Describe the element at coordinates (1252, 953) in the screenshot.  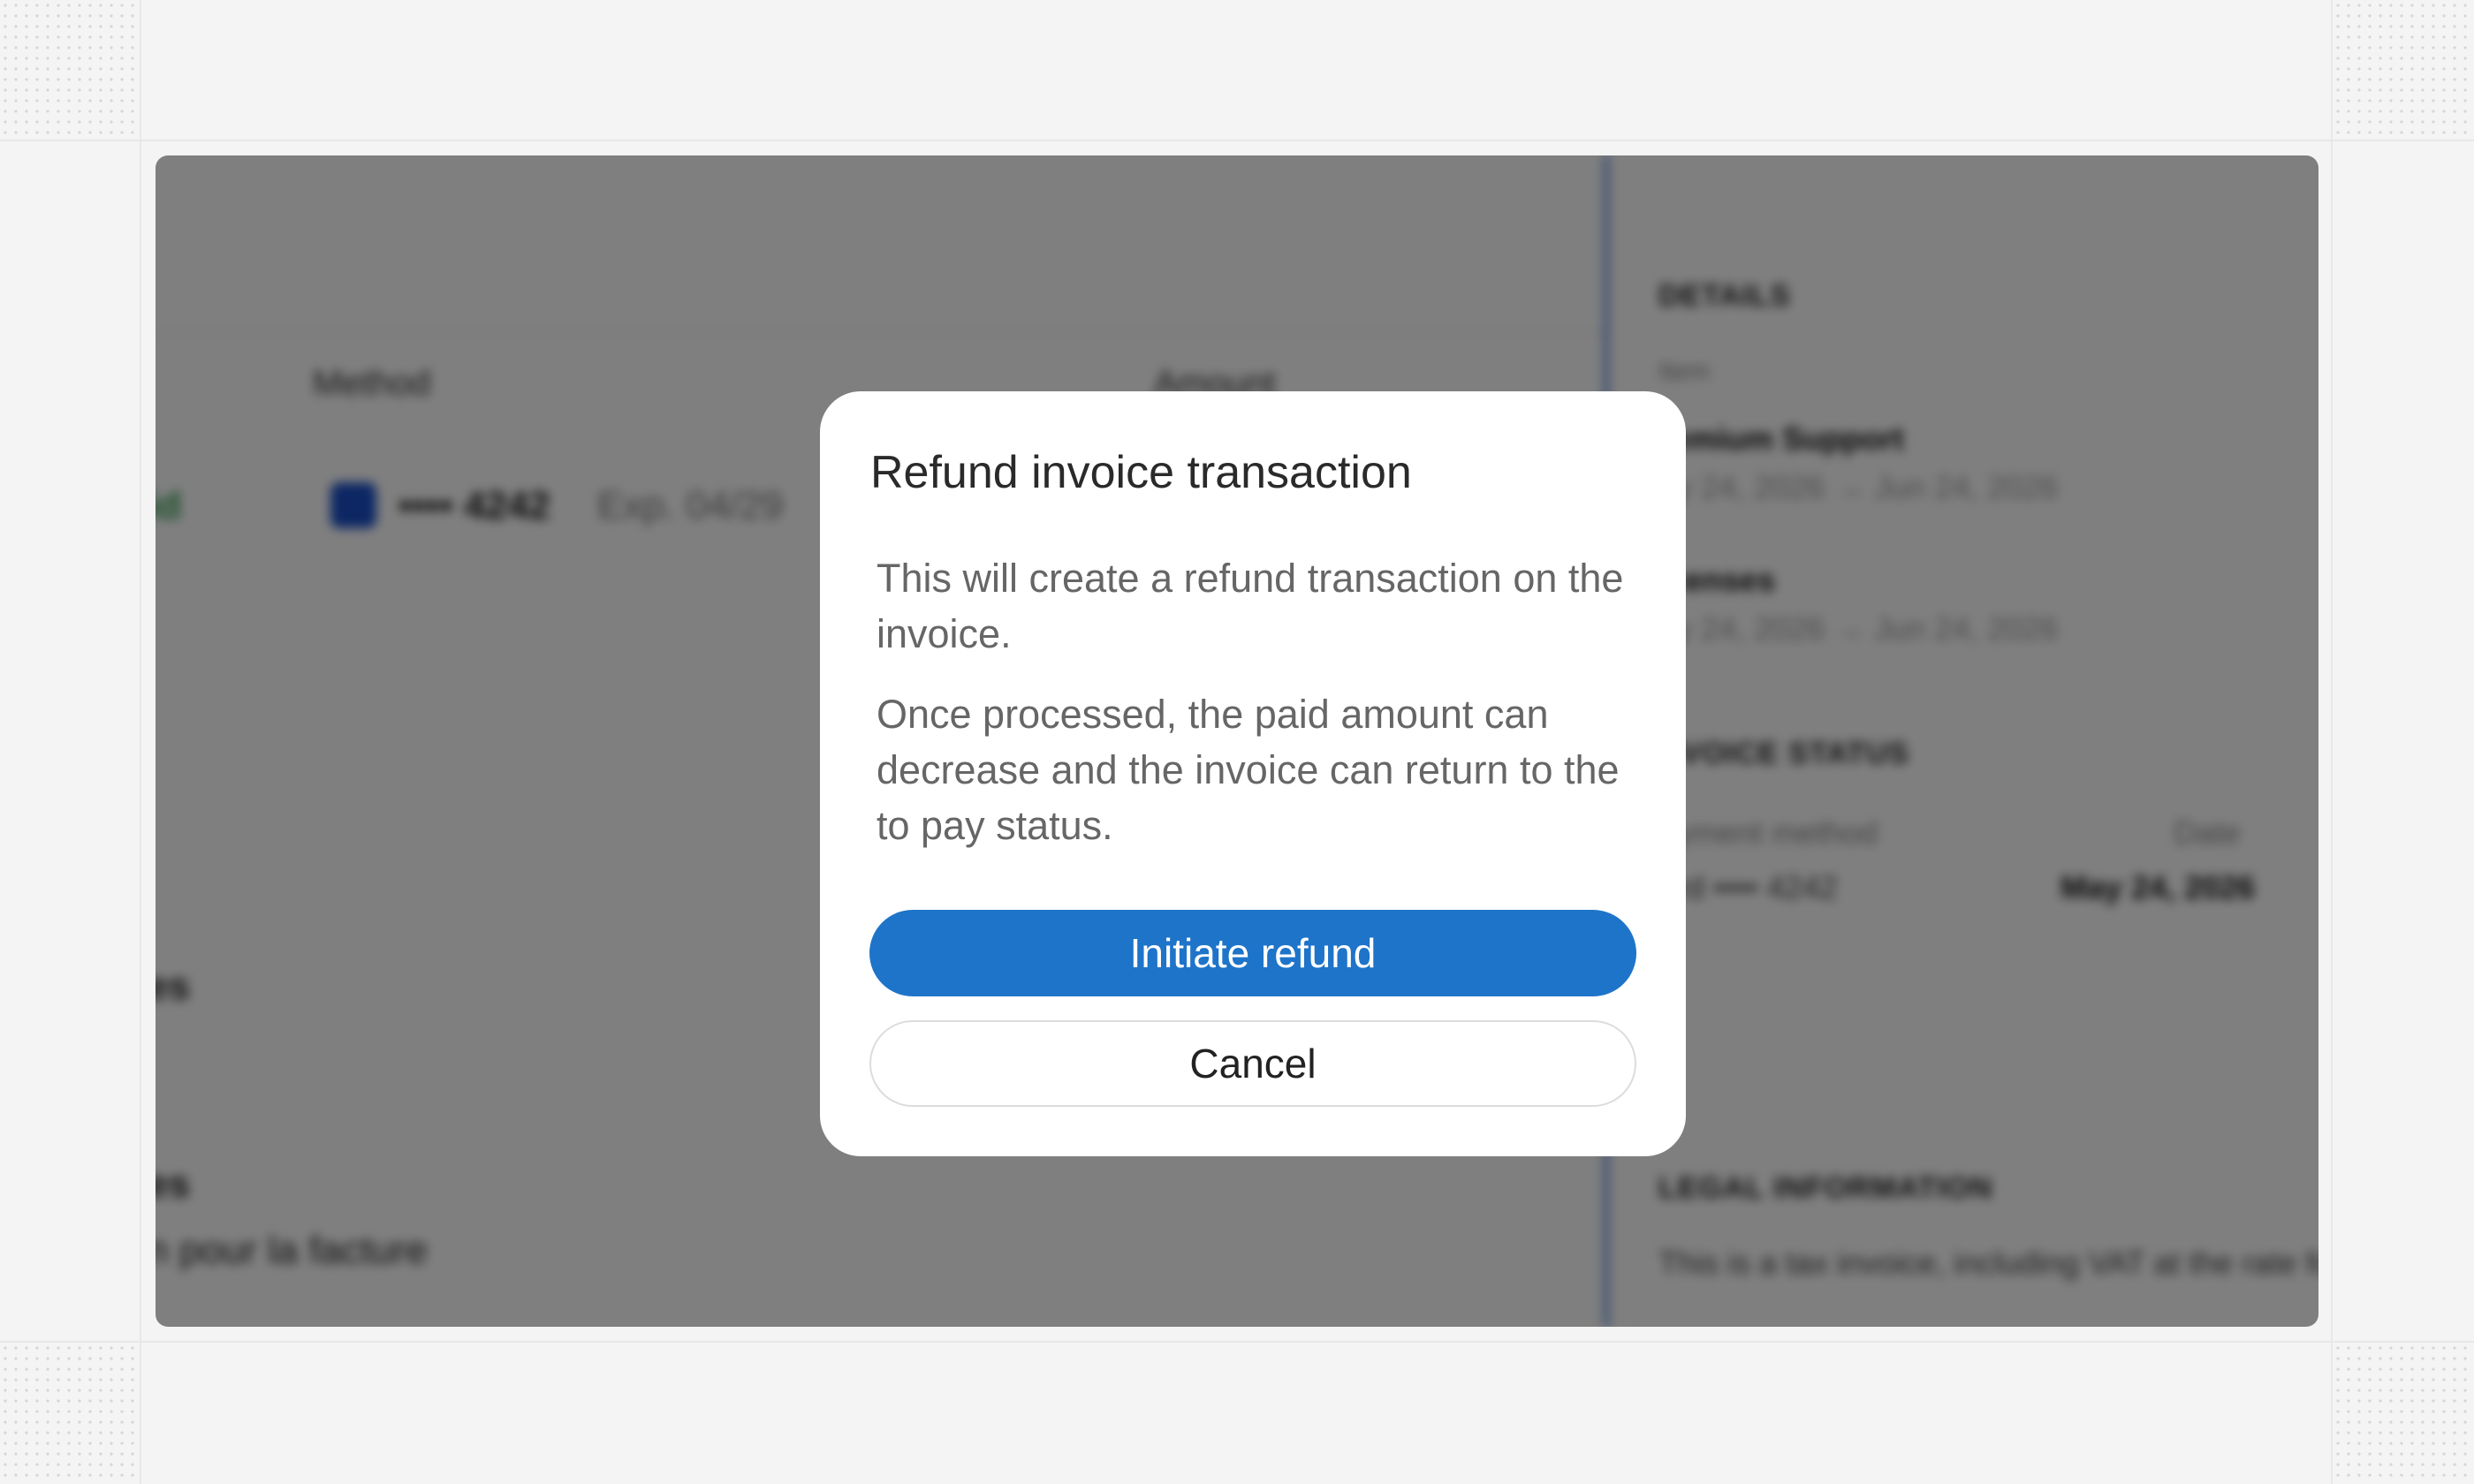
I see `initiate-refund-button: Initiate refund` at that location.